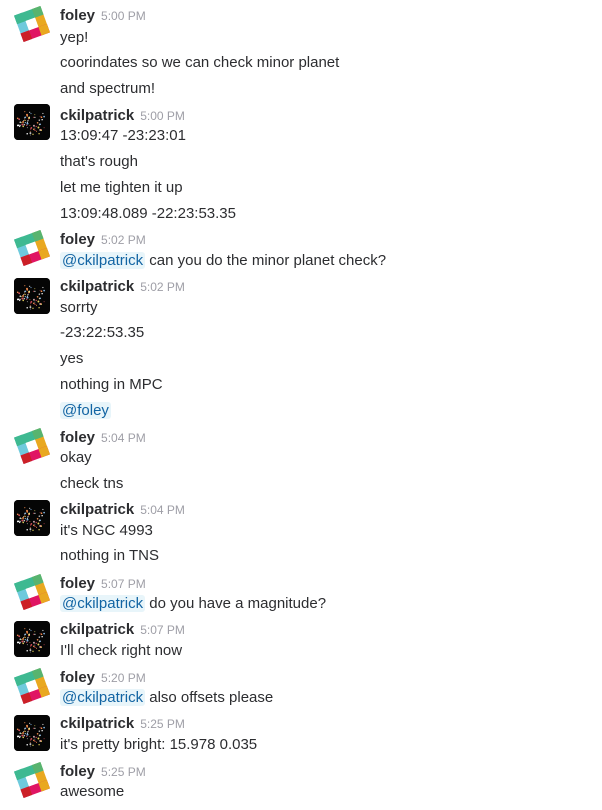  Describe the element at coordinates (92, 483) in the screenshot. I see `message-line: check tns` at that location.